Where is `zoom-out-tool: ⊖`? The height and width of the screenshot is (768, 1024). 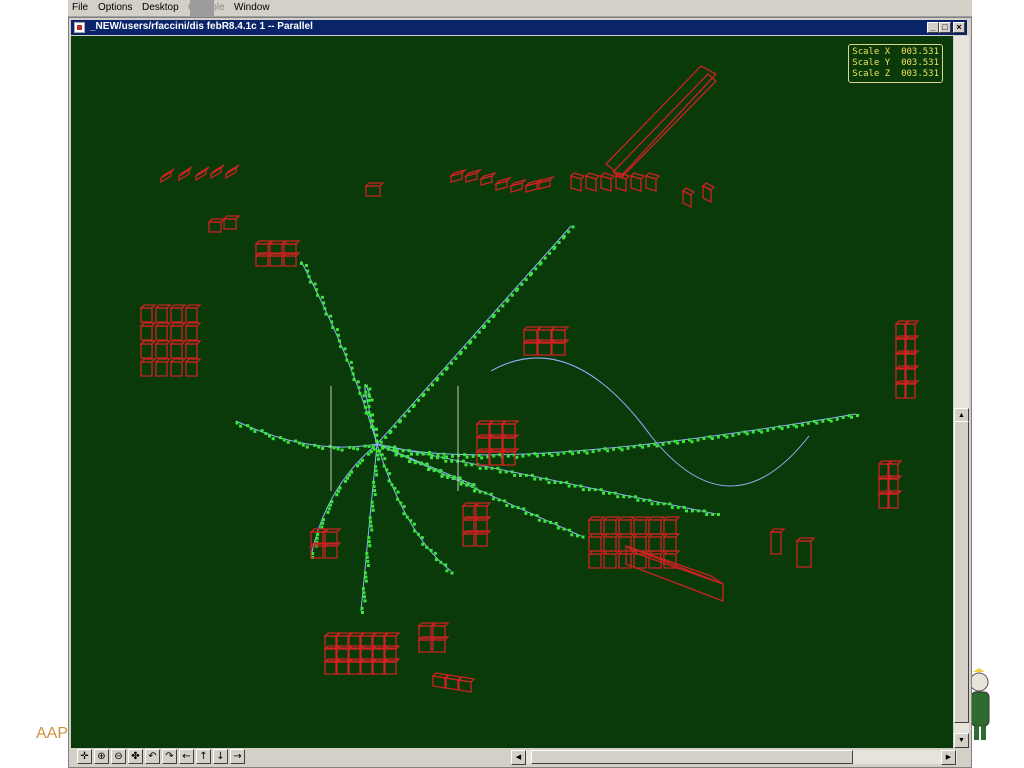 zoom-out-tool: ⊖ is located at coordinates (118, 756).